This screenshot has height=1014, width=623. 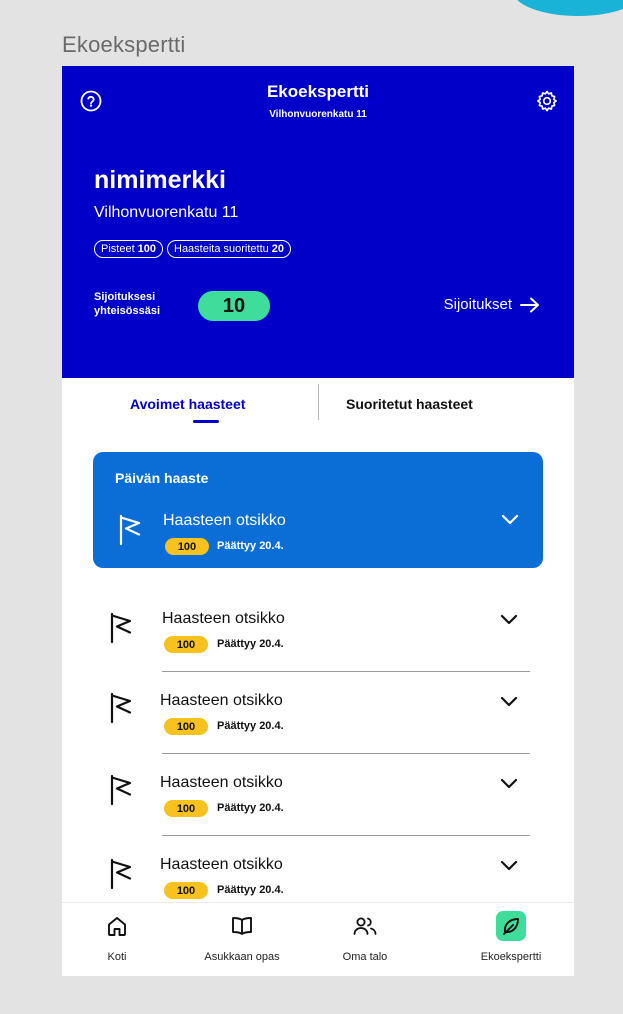 What do you see at coordinates (547, 101) in the screenshot?
I see `gear-icon` at bounding box center [547, 101].